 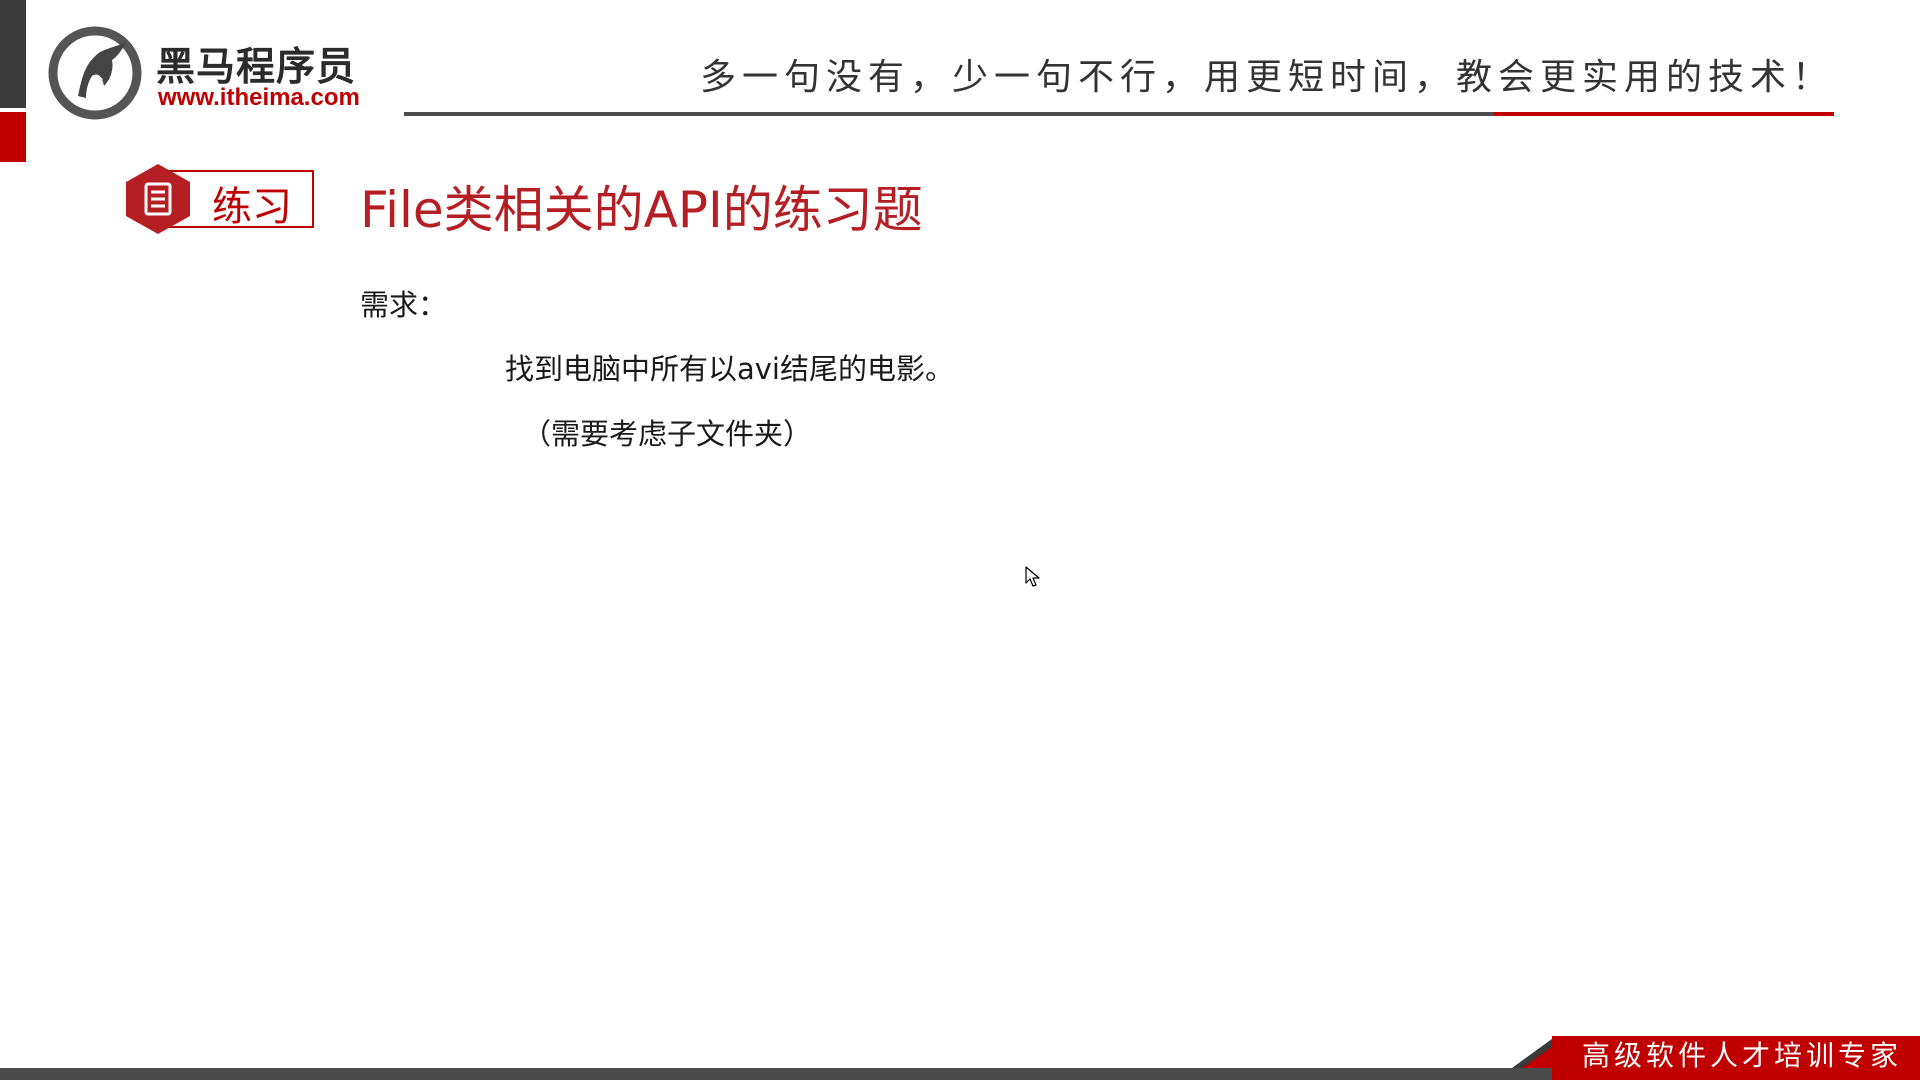 I want to click on requirement-line-2: （需要考虑子文件夹）, so click(x=667, y=434).